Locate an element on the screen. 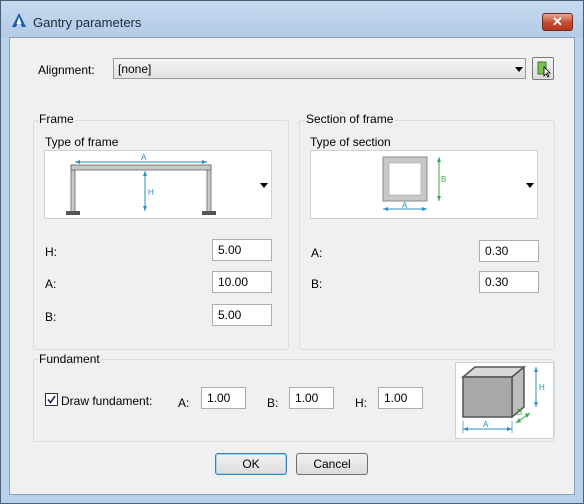 This screenshot has width=584, height=504. frame-dim-h: H is located at coordinates (151, 192).